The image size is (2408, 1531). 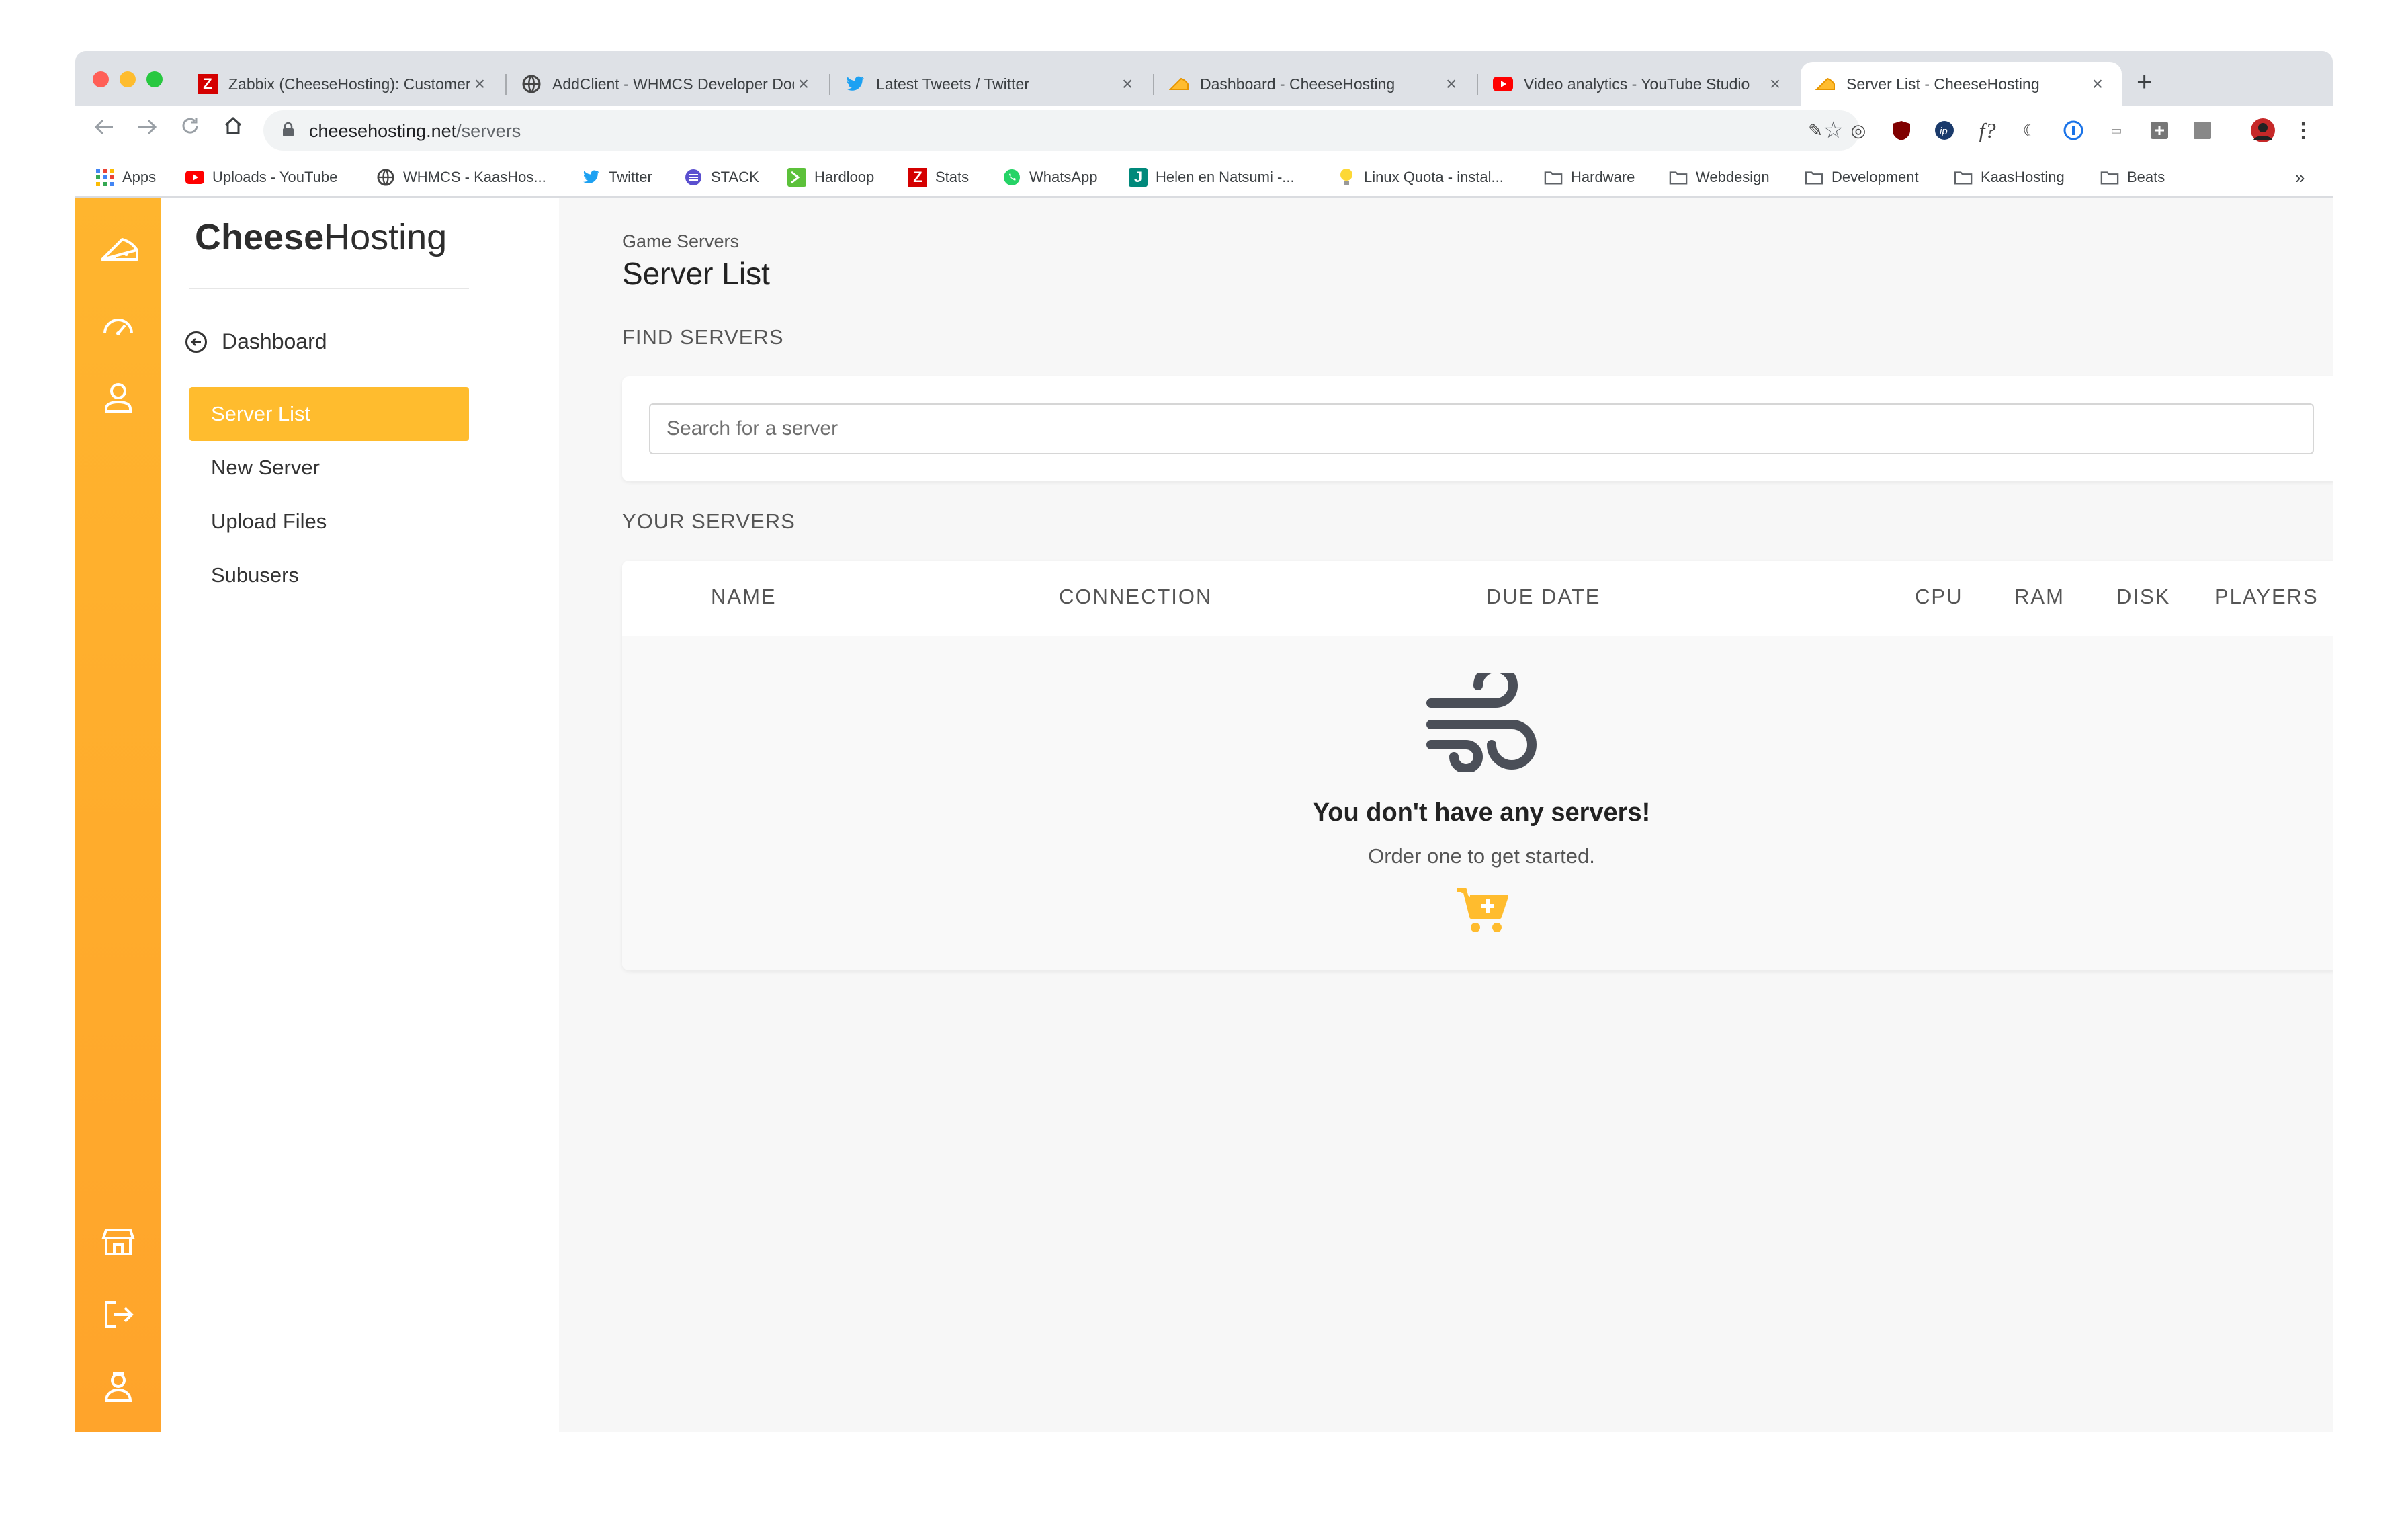 What do you see at coordinates (2030, 130) in the screenshot?
I see `moon-extension-icon: ☾` at bounding box center [2030, 130].